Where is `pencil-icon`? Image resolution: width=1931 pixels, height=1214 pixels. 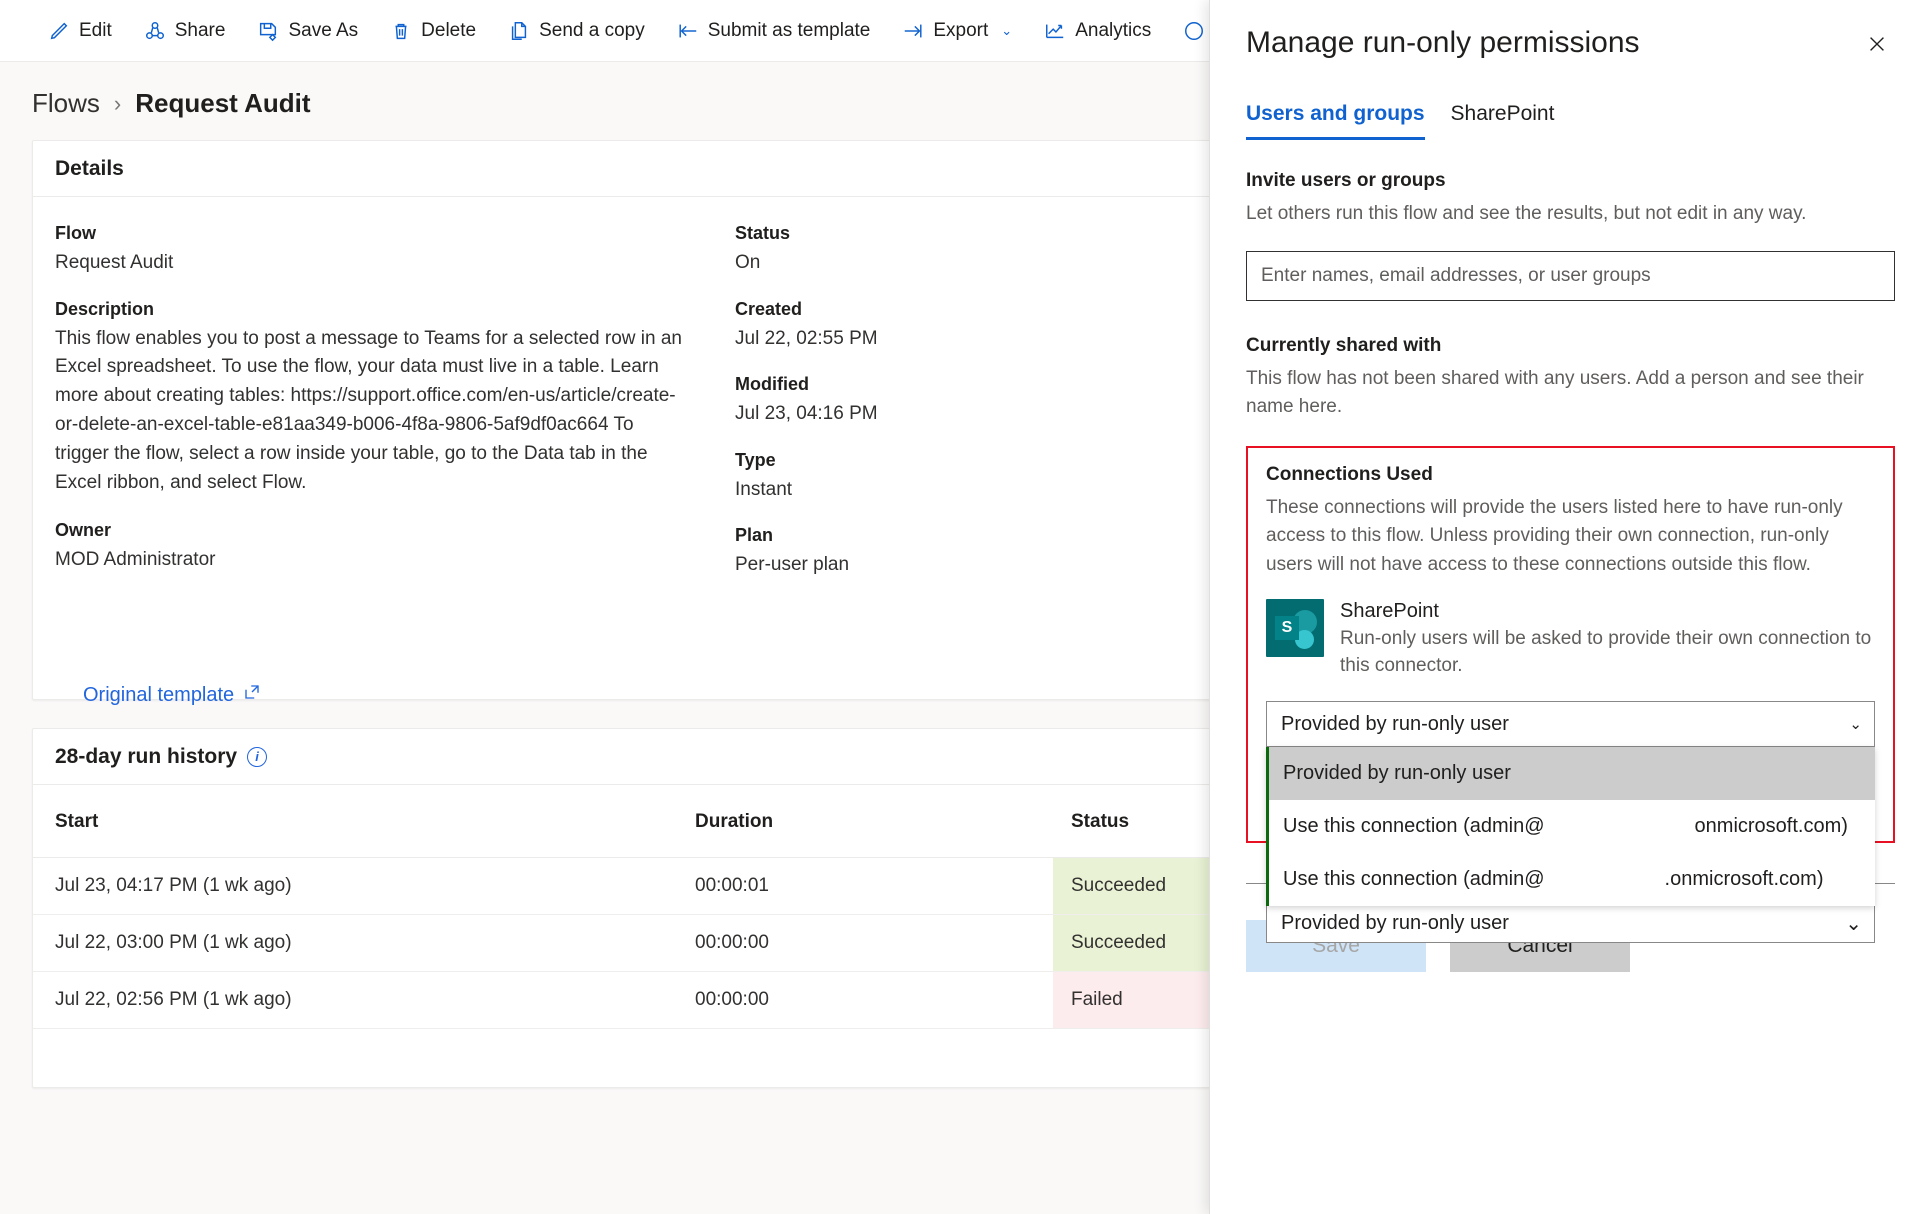
pencil-icon is located at coordinates (59, 31).